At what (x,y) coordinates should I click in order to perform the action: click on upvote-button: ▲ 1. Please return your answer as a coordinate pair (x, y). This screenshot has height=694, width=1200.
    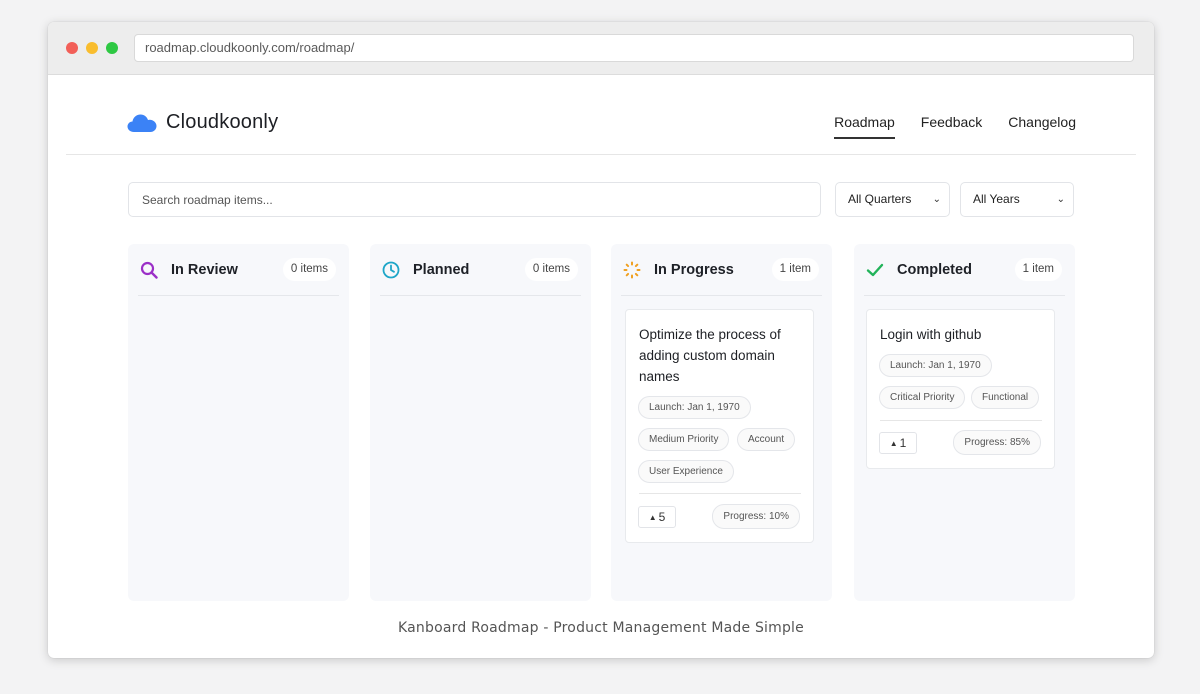
    Looking at the image, I should click on (898, 443).